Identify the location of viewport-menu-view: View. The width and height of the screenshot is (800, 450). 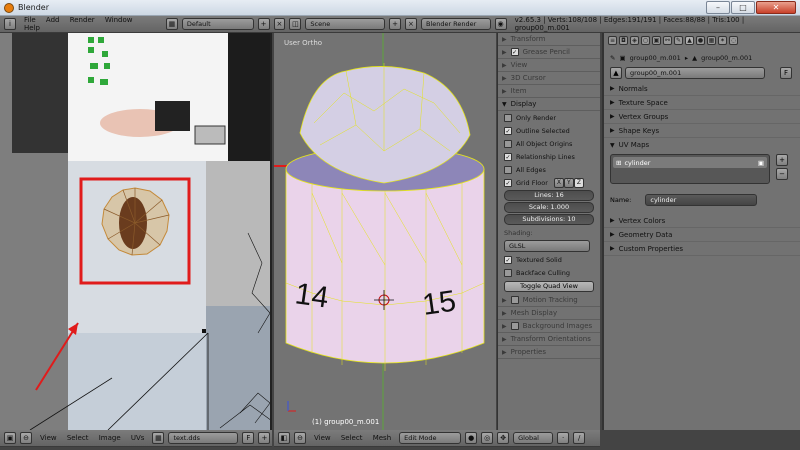
(322, 438).